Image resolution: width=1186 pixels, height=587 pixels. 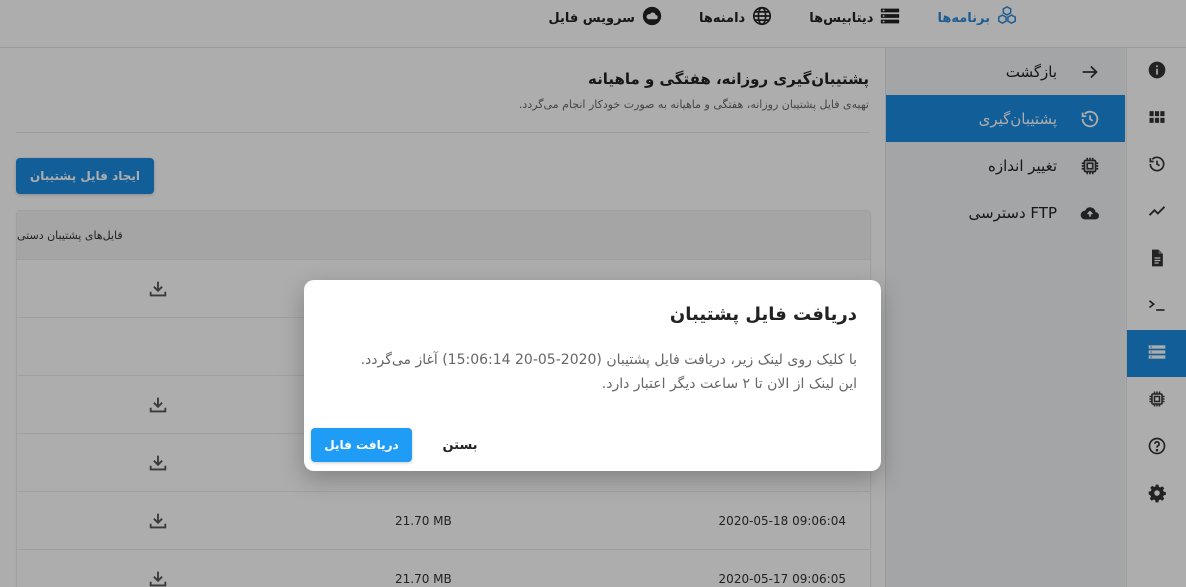 What do you see at coordinates (361, 445) in the screenshot?
I see `download-file-button: دریافت فایل` at bounding box center [361, 445].